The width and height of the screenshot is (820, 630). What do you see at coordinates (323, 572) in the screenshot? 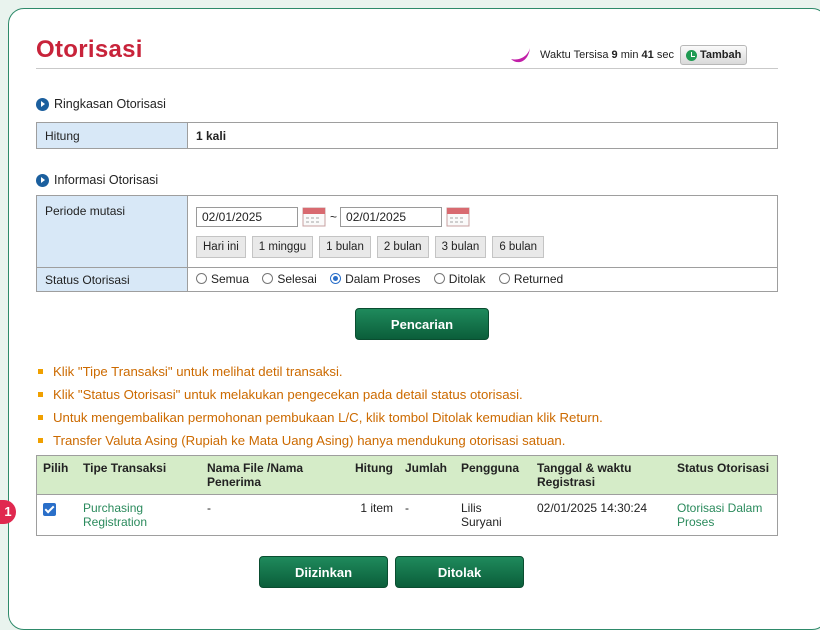
I see `approve-button: Diizinkan` at bounding box center [323, 572].